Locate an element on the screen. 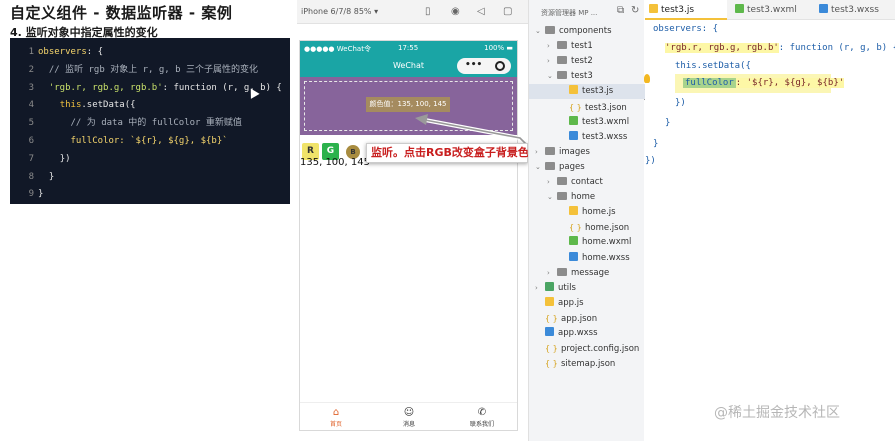 This screenshot has height=441, width=895. code-line: 9} is located at coordinates (150, 195).